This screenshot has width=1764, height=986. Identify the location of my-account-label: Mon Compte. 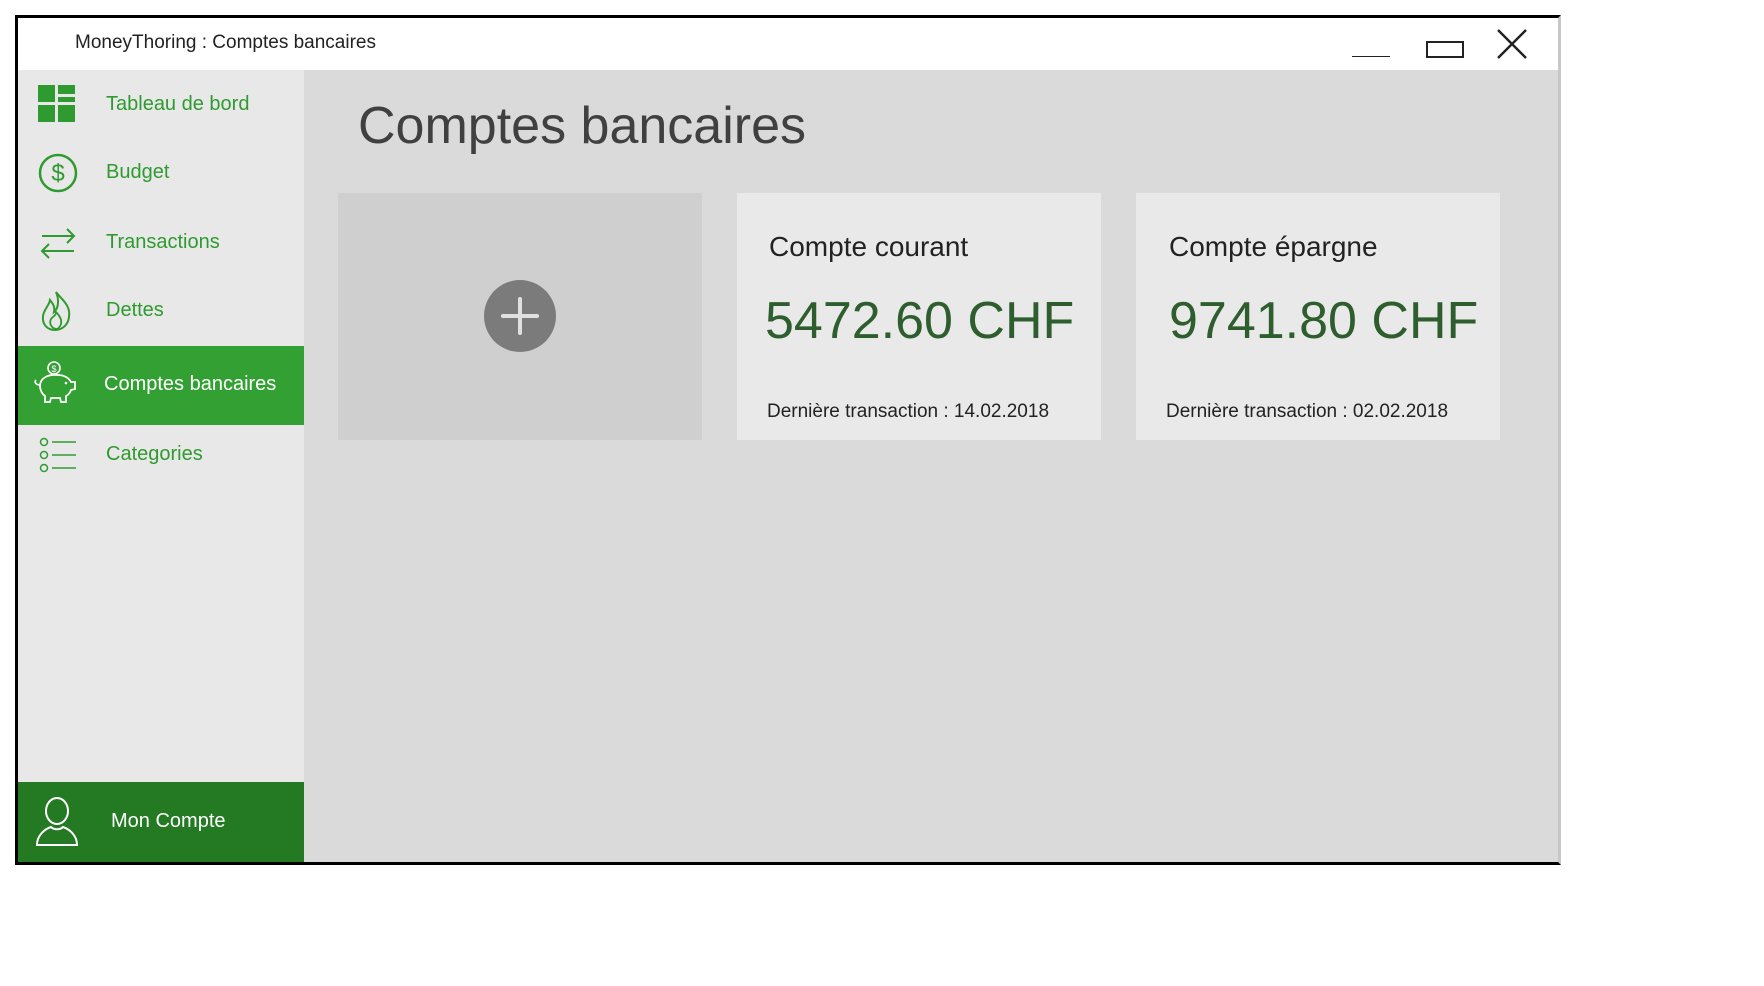
(168, 821).